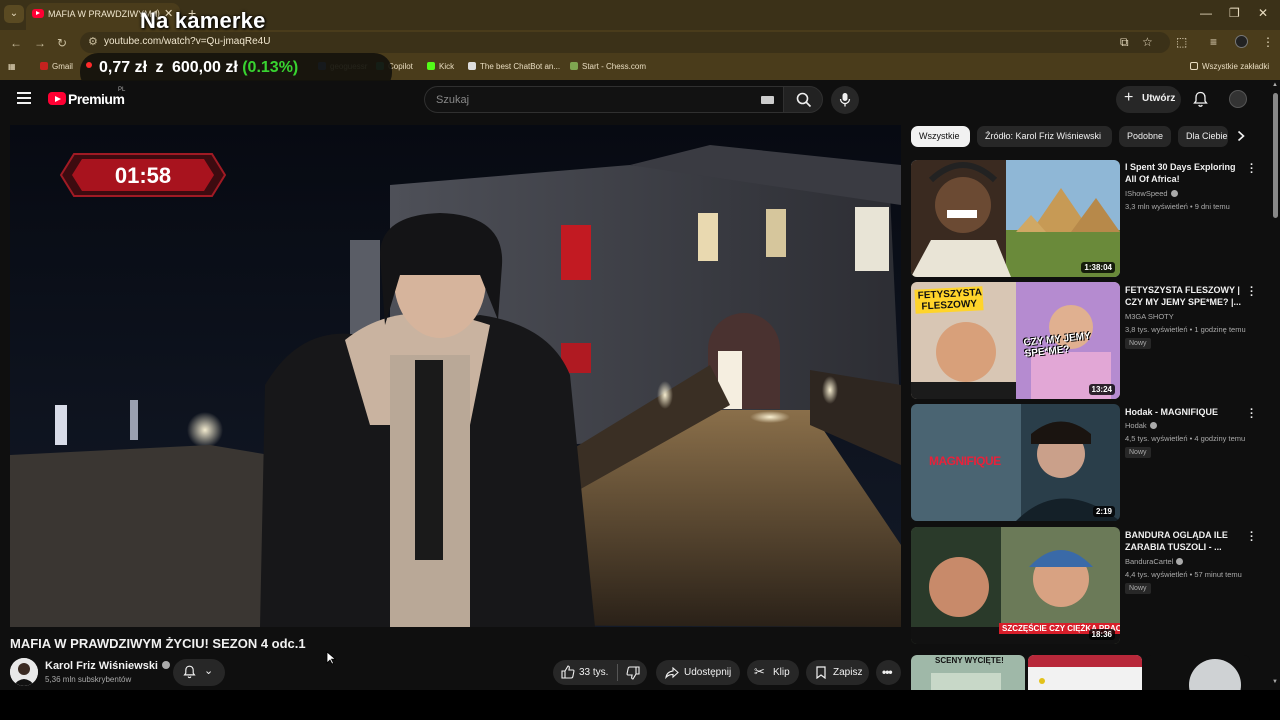 This screenshot has width=1280, height=720. I want to click on bookmark-label: Start - Chess.com, so click(614, 66).